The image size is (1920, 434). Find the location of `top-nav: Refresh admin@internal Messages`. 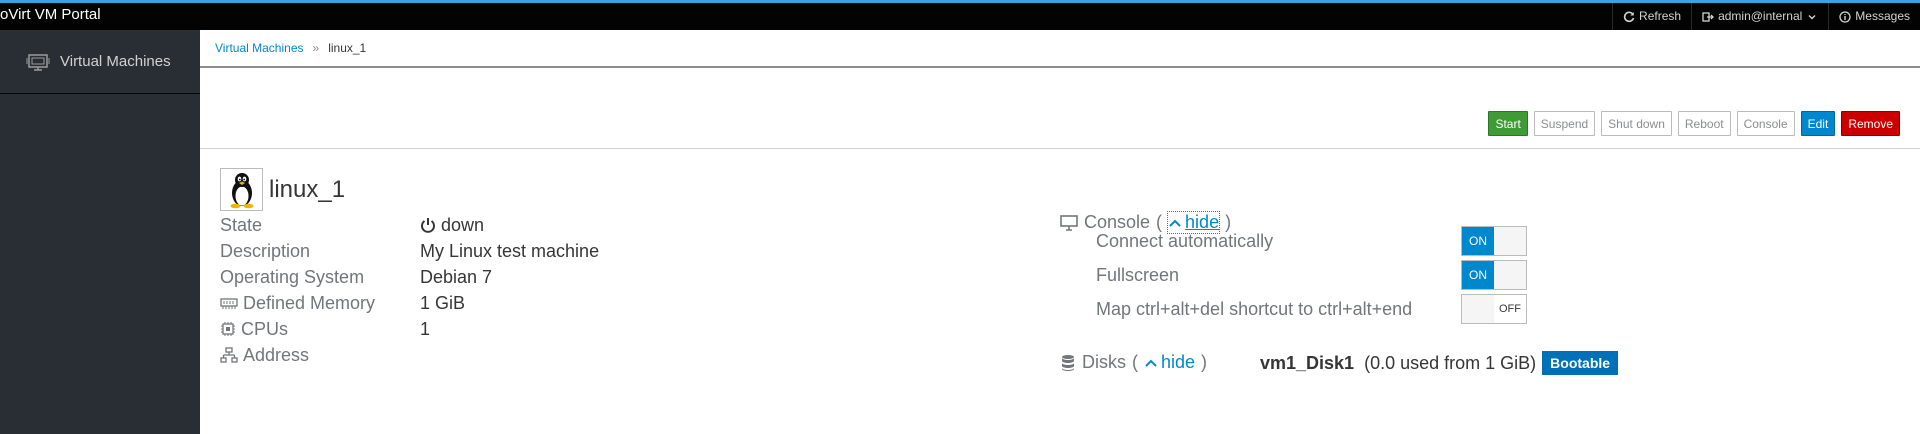

top-nav: Refresh admin@internal Messages is located at coordinates (1766, 16).